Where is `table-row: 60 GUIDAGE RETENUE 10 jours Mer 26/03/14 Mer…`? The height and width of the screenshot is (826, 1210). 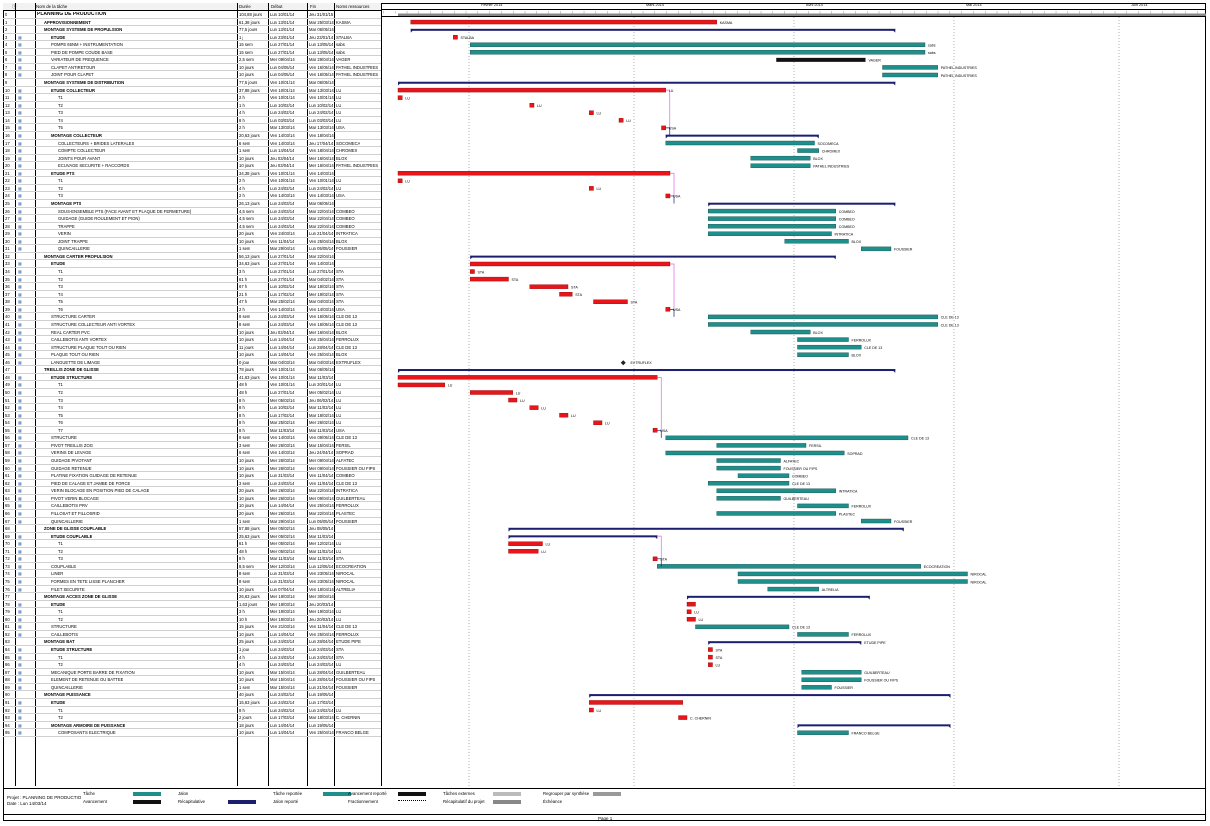
table-row: 60 GUIDAGE RETENUE 10 jours Mer 26/03/14 Mer… is located at coordinates (192, 469).